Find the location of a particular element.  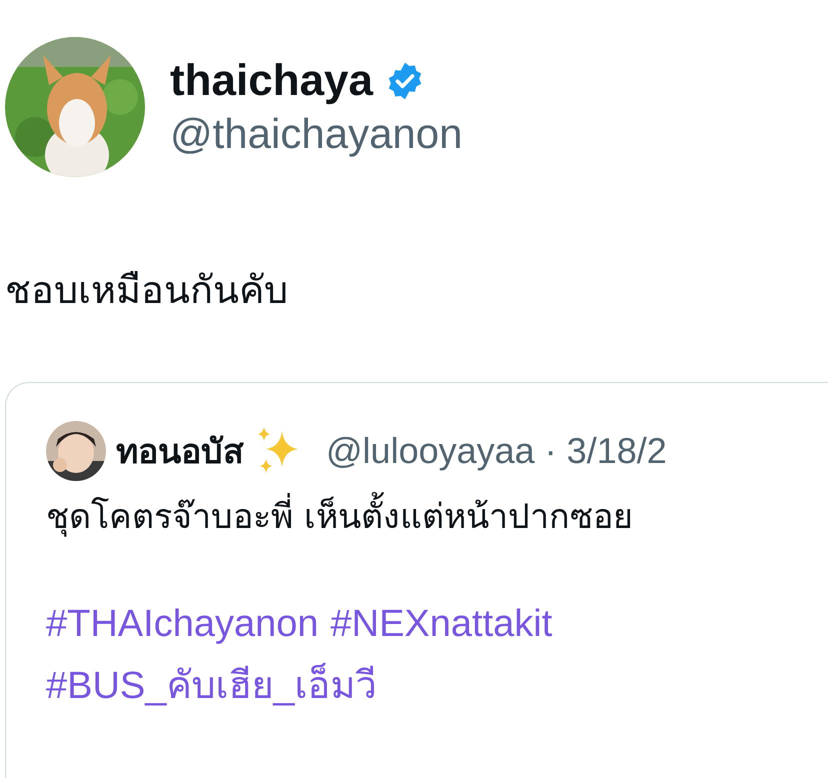

hashtag-link: #NEXnattakit is located at coordinates (441, 624).